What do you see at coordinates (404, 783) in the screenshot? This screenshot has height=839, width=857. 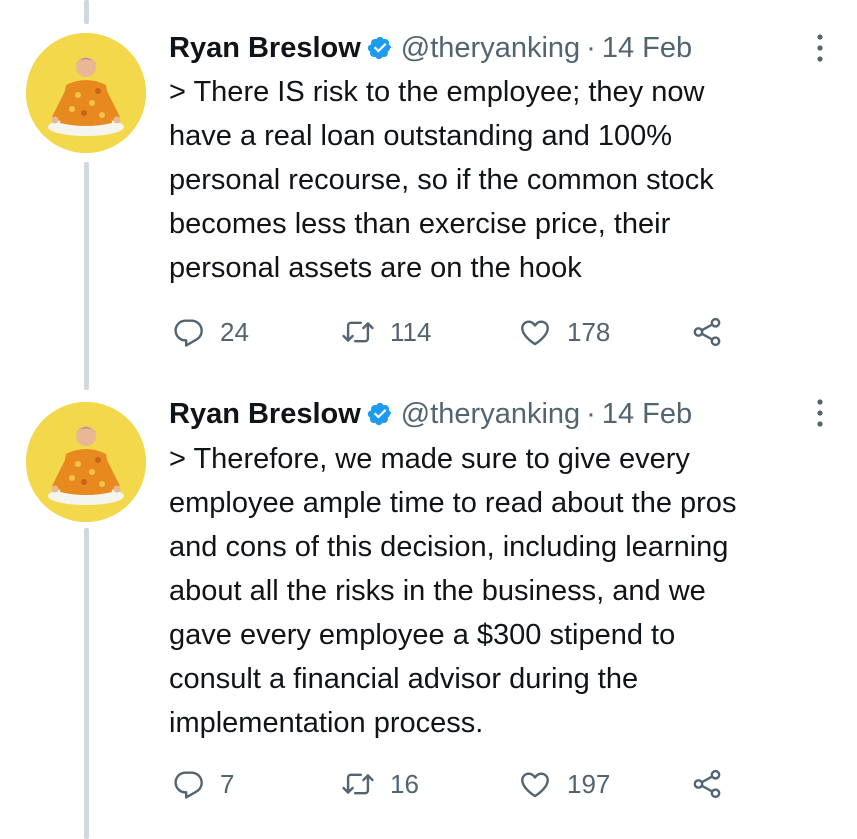 I see `retweet-count: 16` at bounding box center [404, 783].